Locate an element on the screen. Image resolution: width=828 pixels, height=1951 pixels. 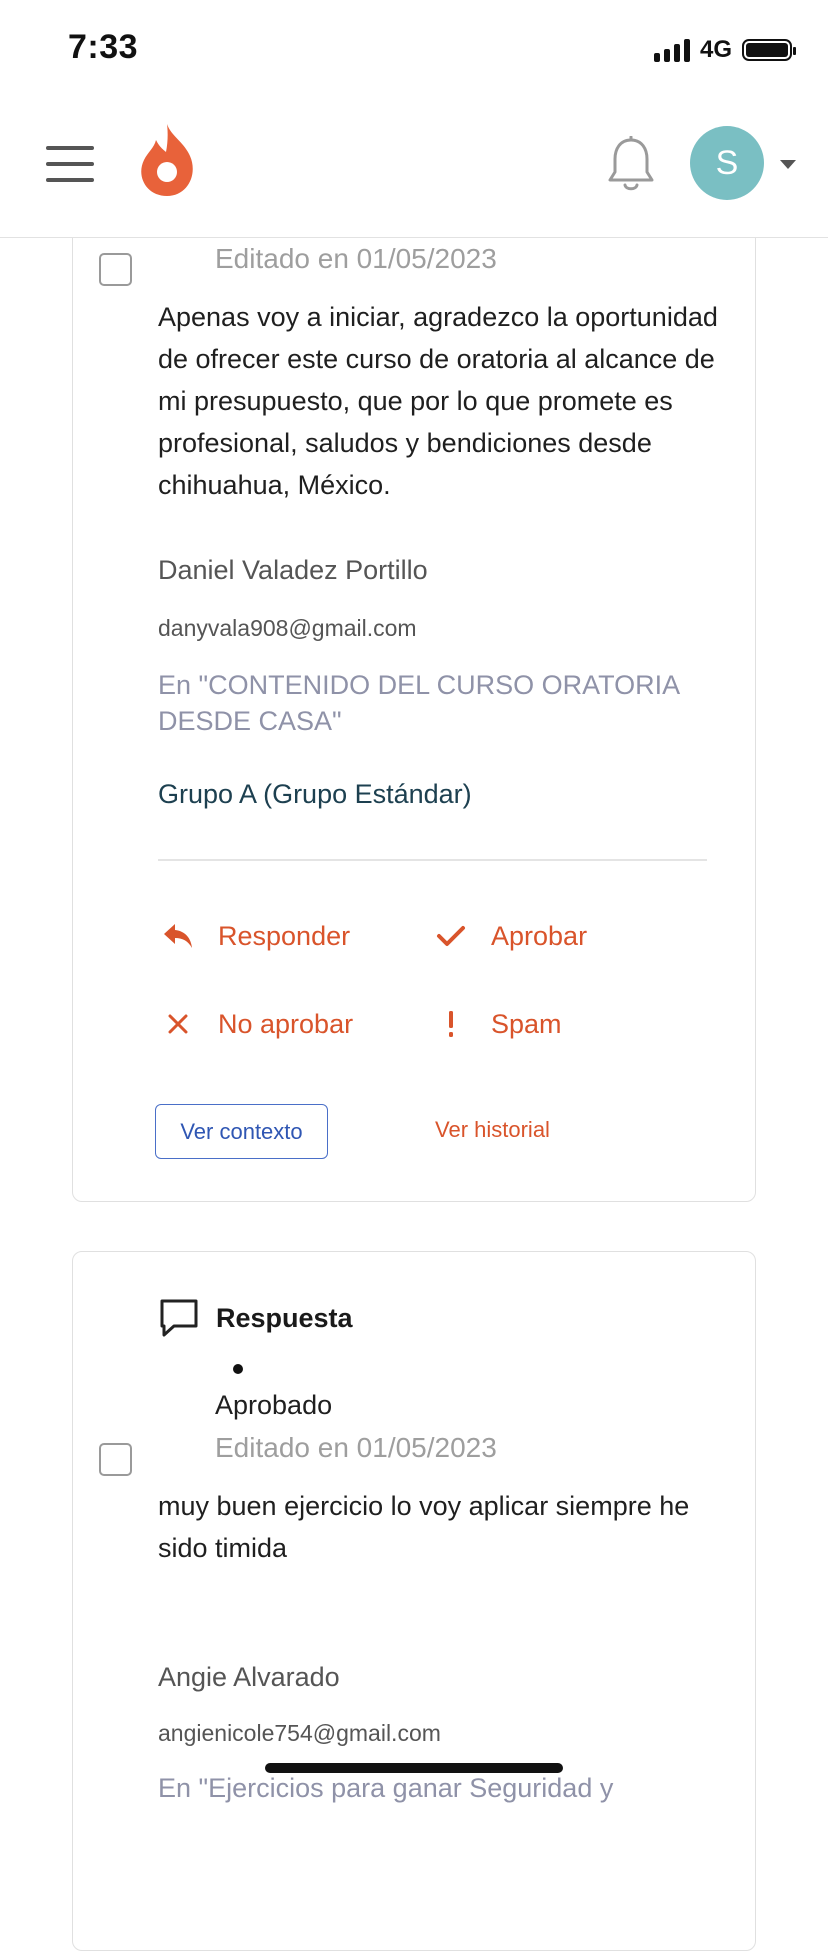
reply-button: Responder is located at coordinates (254, 936).